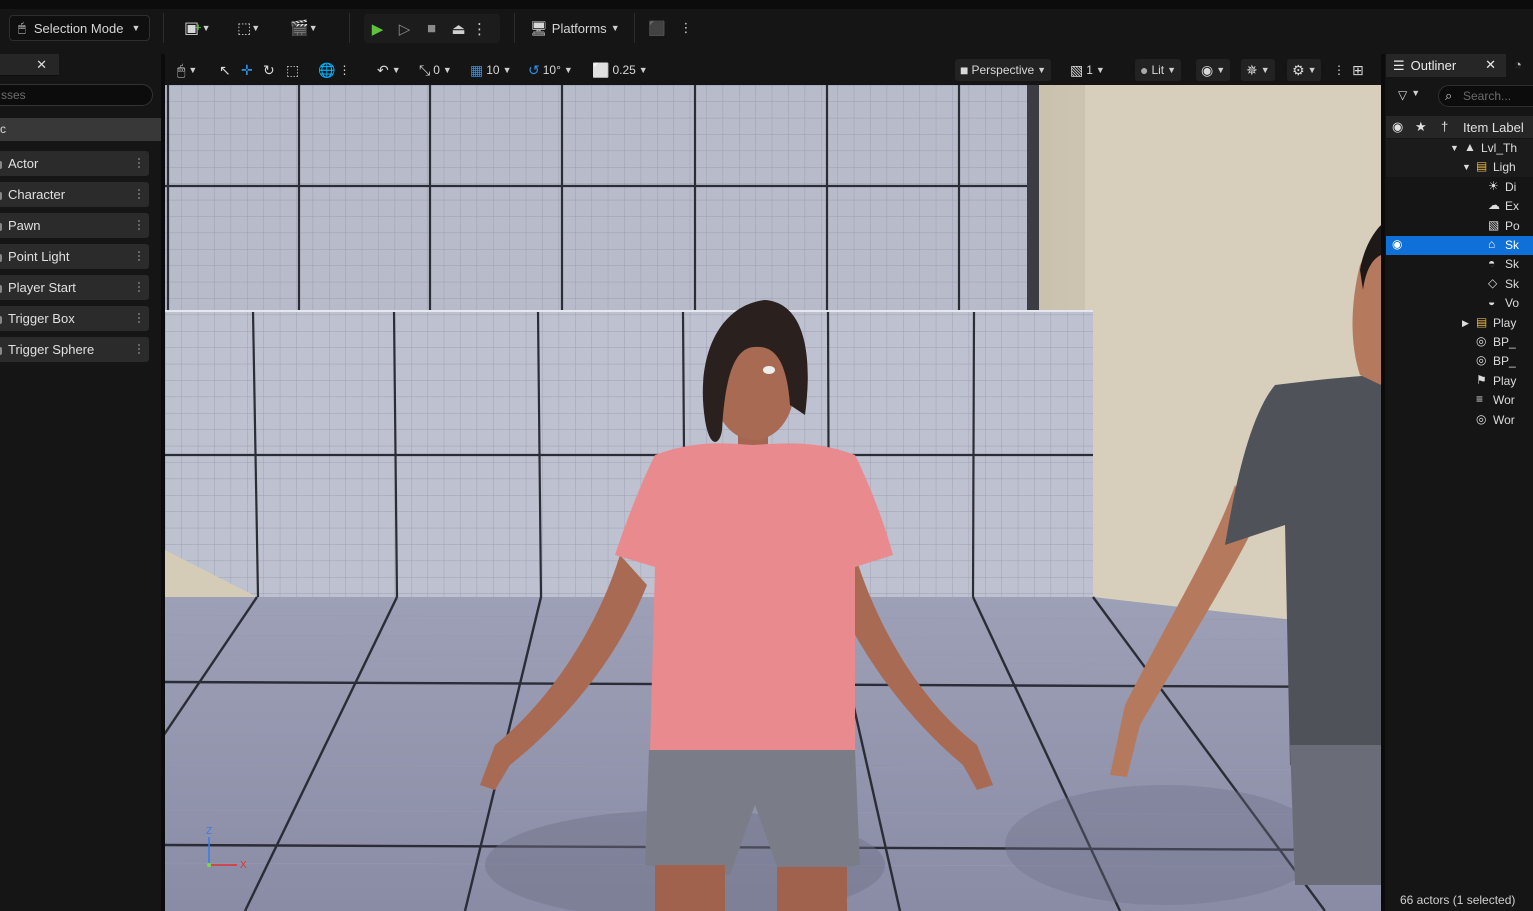 This screenshot has height=911, width=1533. What do you see at coordinates (74, 194) in the screenshot?
I see `list-item-character: Character` at bounding box center [74, 194].